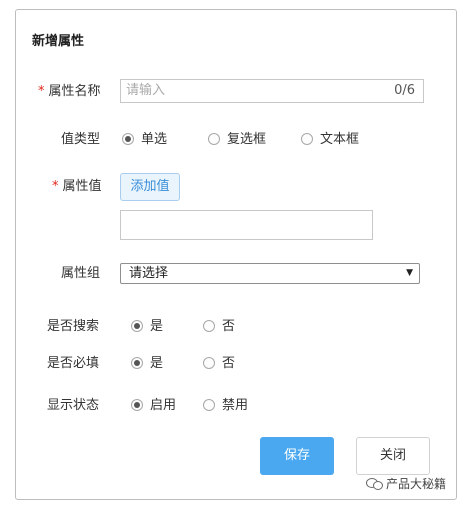 This screenshot has height=511, width=468. I want to click on searchable-label: 是否搜索, so click(73, 326).